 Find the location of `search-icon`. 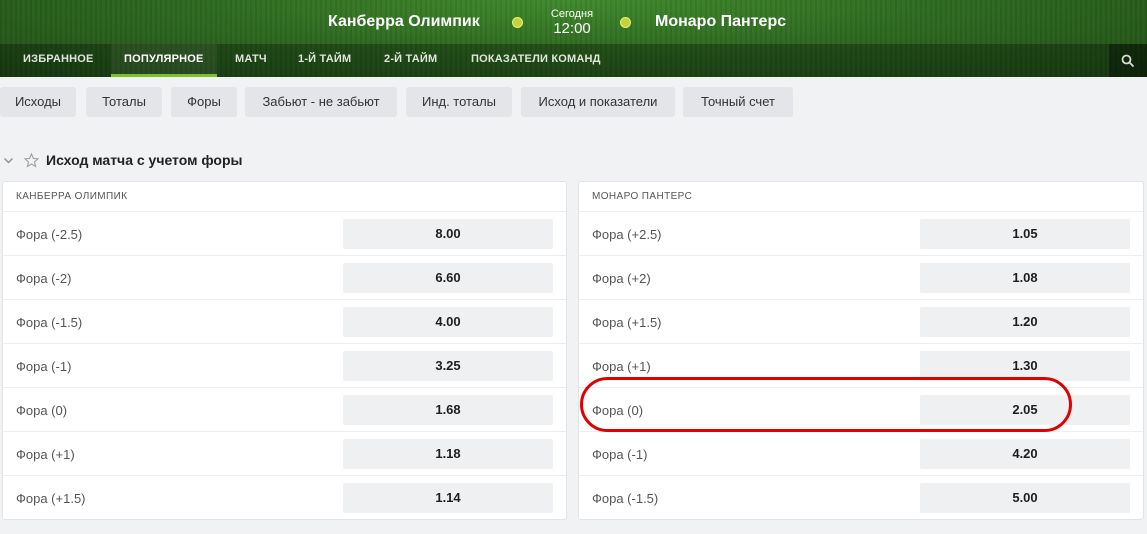

search-icon is located at coordinates (1127, 60).